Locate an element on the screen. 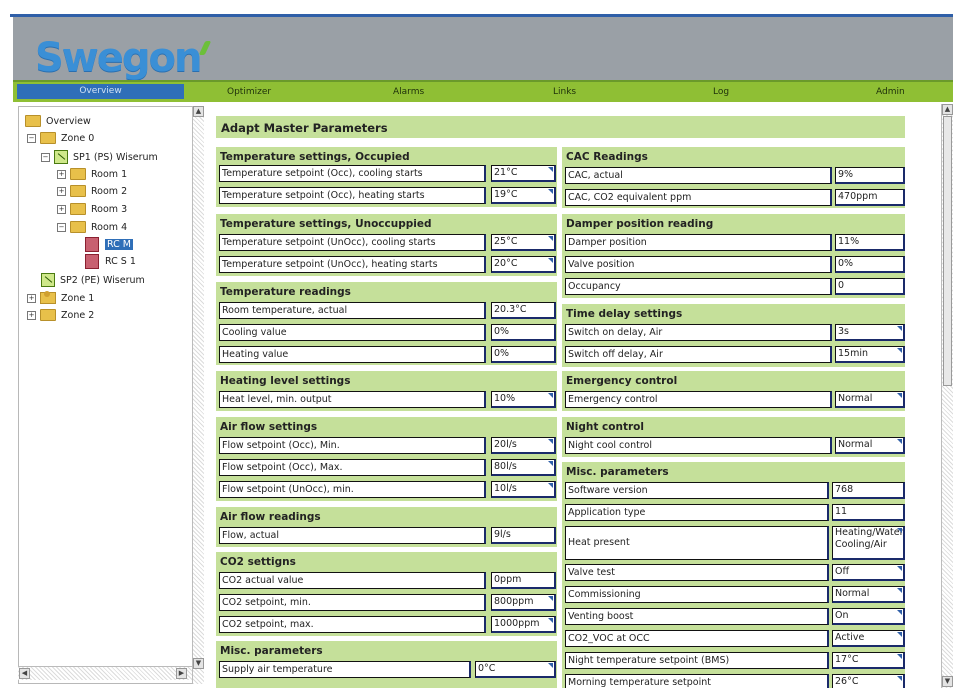 This screenshot has height=688, width=953. param-value: 11% is located at coordinates (849, 241).